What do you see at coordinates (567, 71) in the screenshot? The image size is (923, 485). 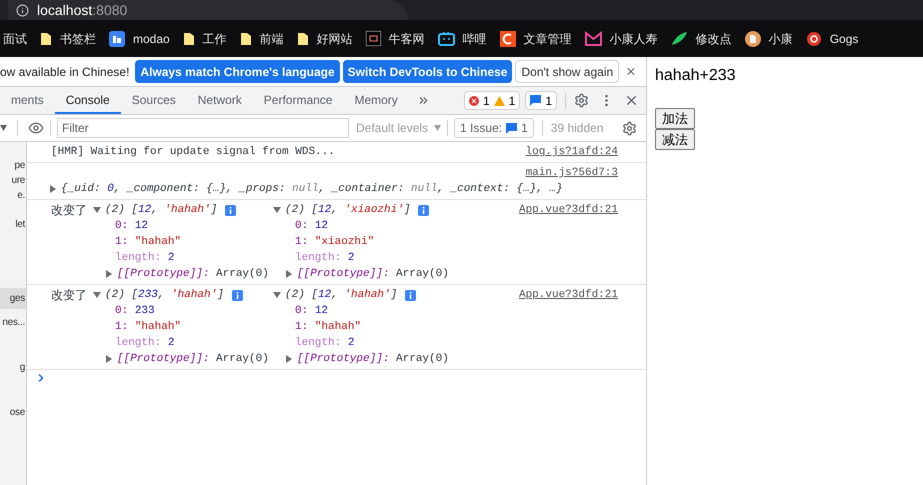 I see `banner-button: Don't show again` at bounding box center [567, 71].